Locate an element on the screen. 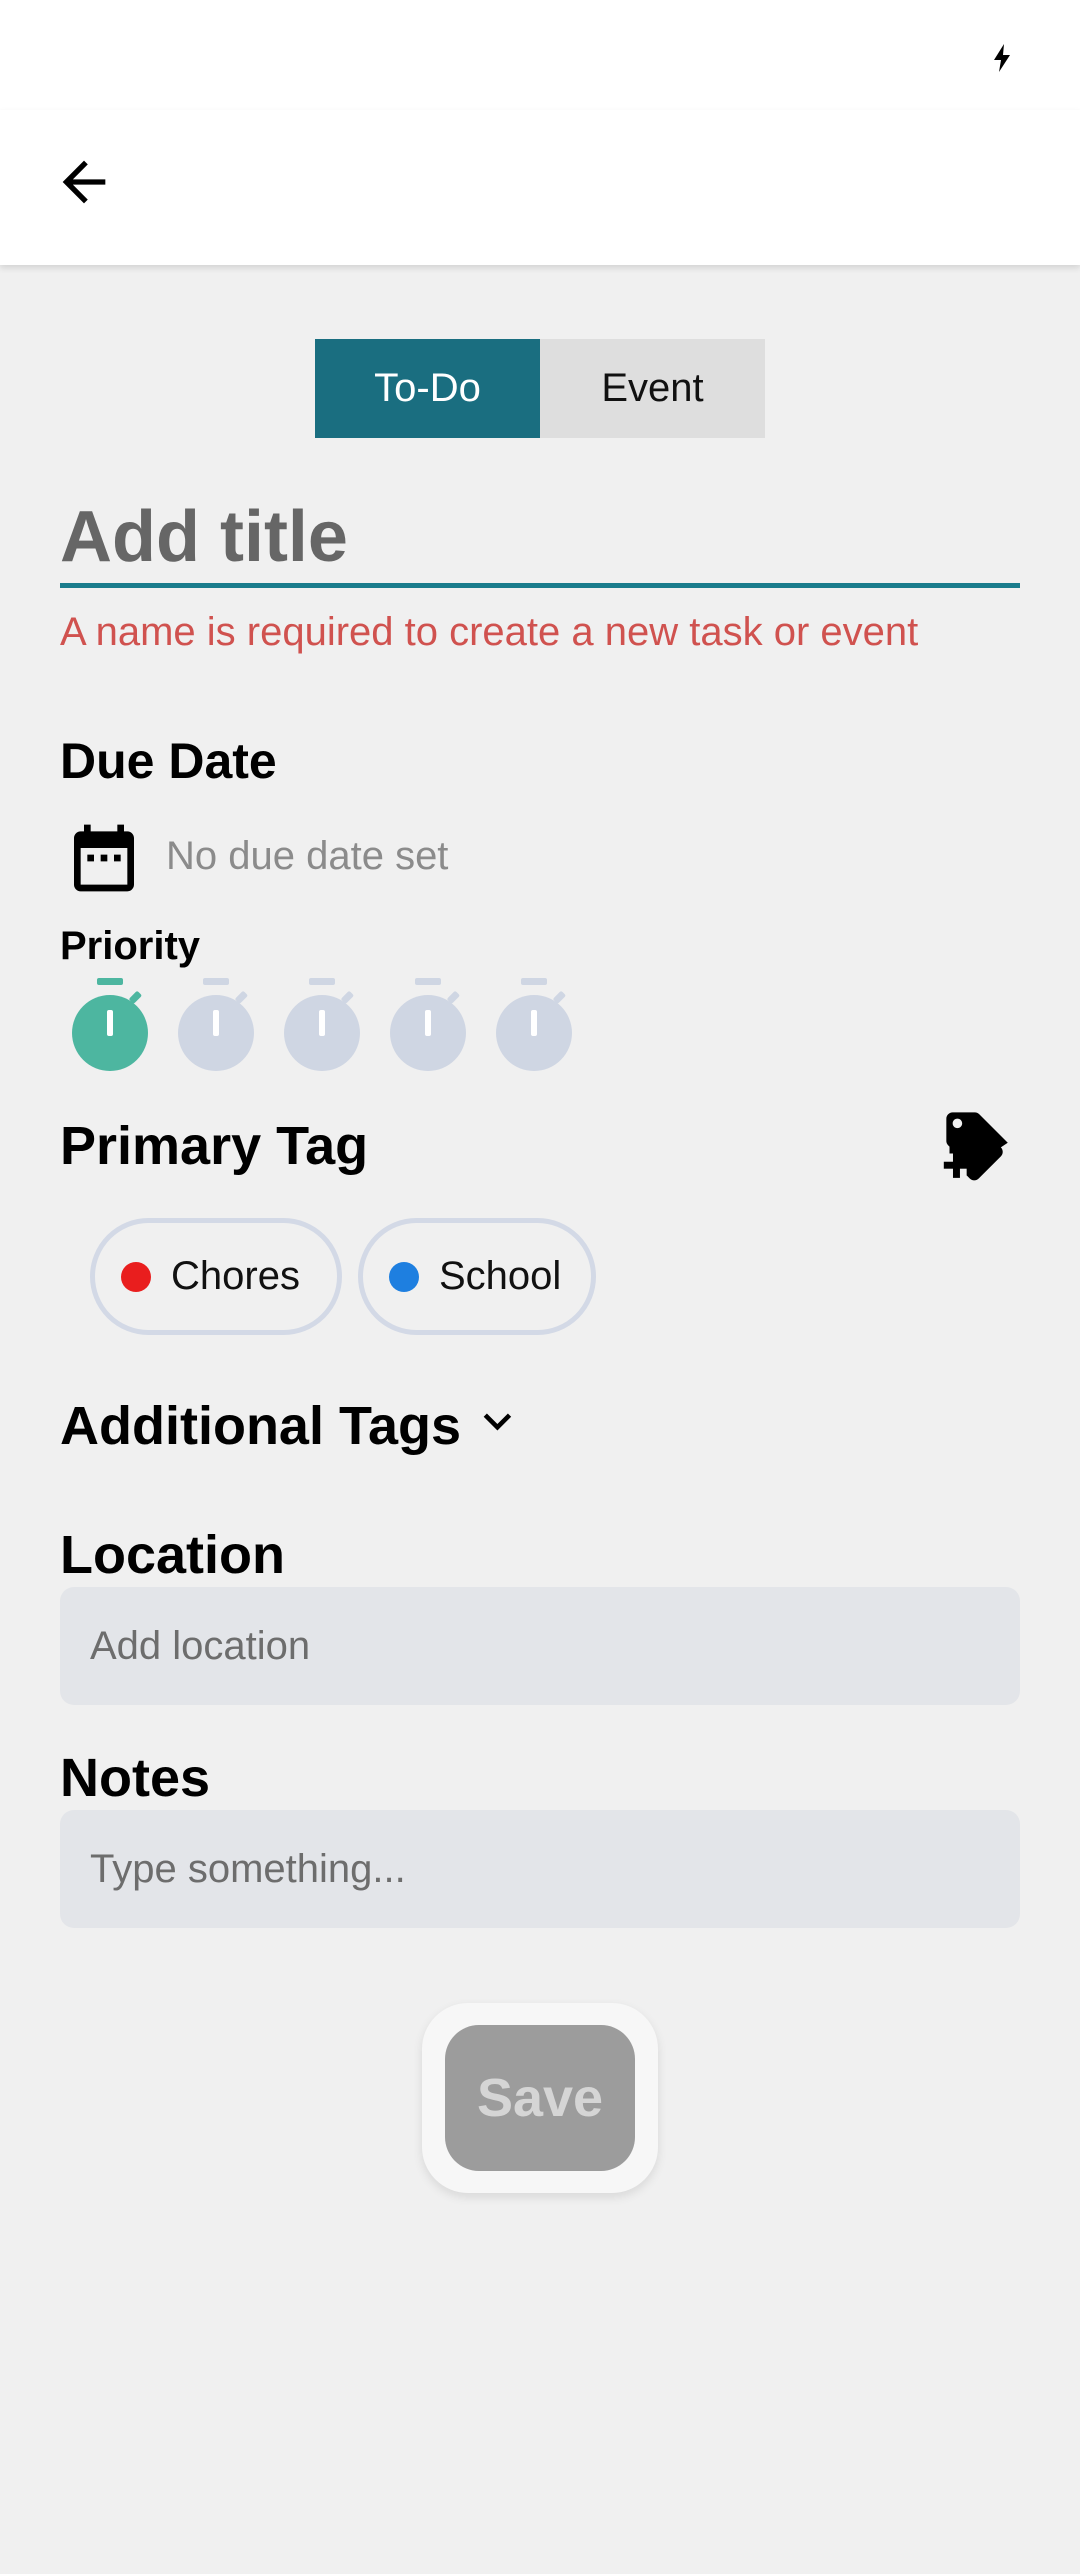  title-input is located at coordinates (540, 539).